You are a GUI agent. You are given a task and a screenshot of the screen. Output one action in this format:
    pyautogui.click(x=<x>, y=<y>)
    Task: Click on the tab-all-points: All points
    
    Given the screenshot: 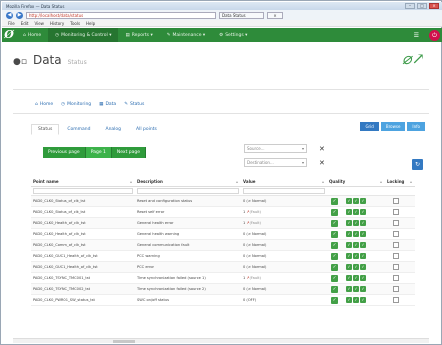 What is the action you would take?
    pyautogui.click(x=146, y=129)
    